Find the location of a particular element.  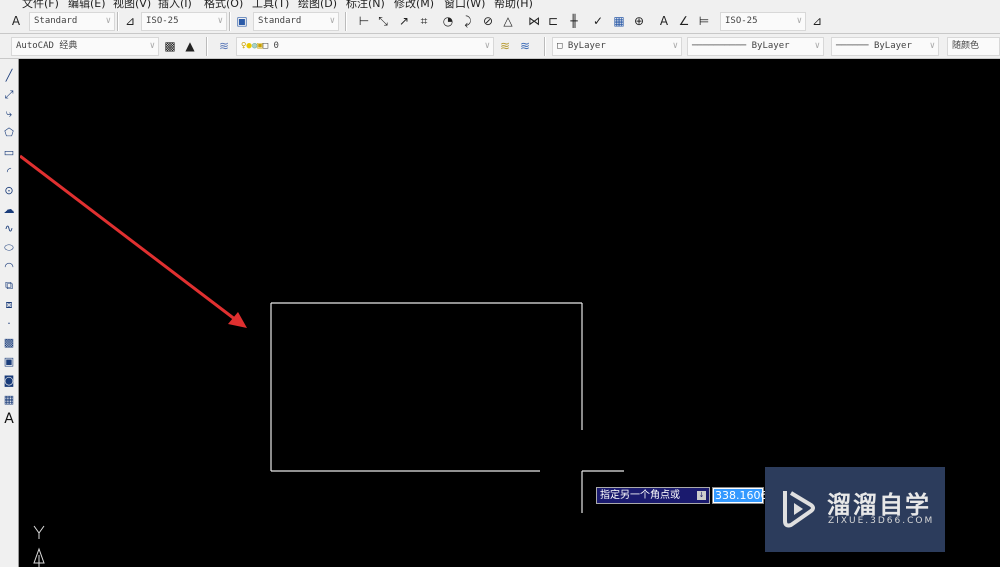

layer-color-icon: □ is located at coordinates (265, 46).